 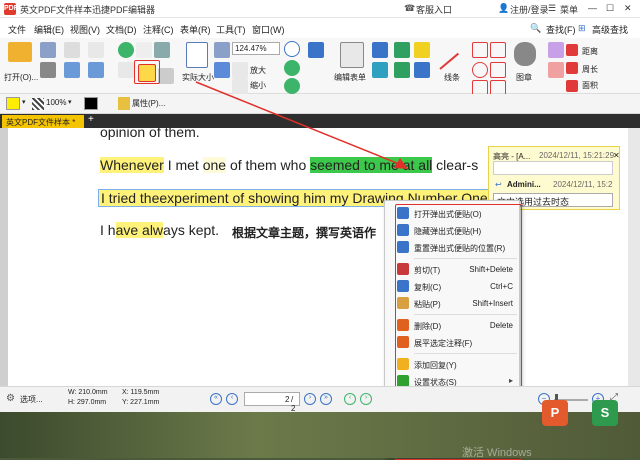 What do you see at coordinates (553, 168) in the screenshot?
I see `annotation-note-field` at bounding box center [553, 168].